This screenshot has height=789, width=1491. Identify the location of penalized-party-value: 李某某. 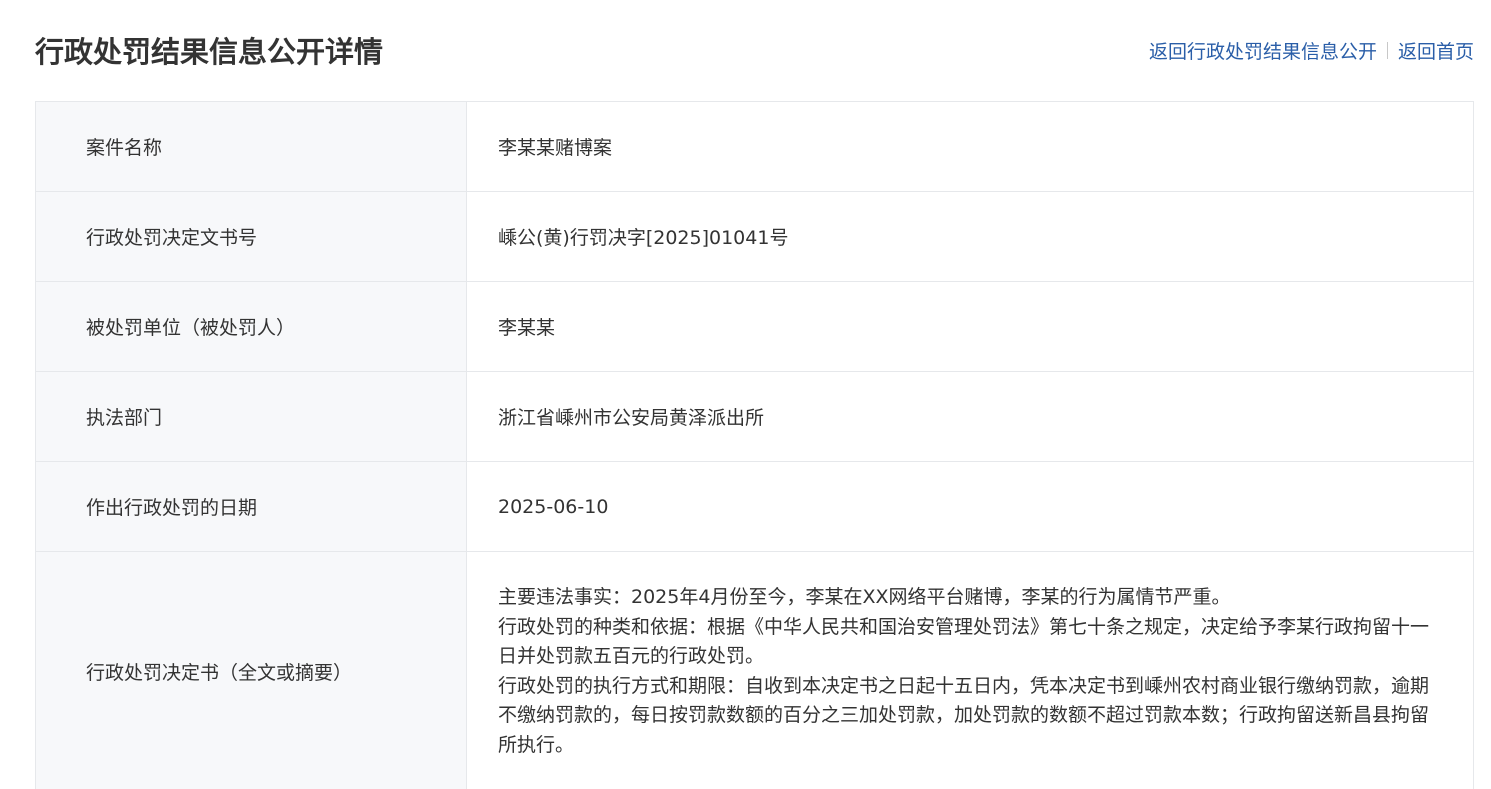
(970, 326).